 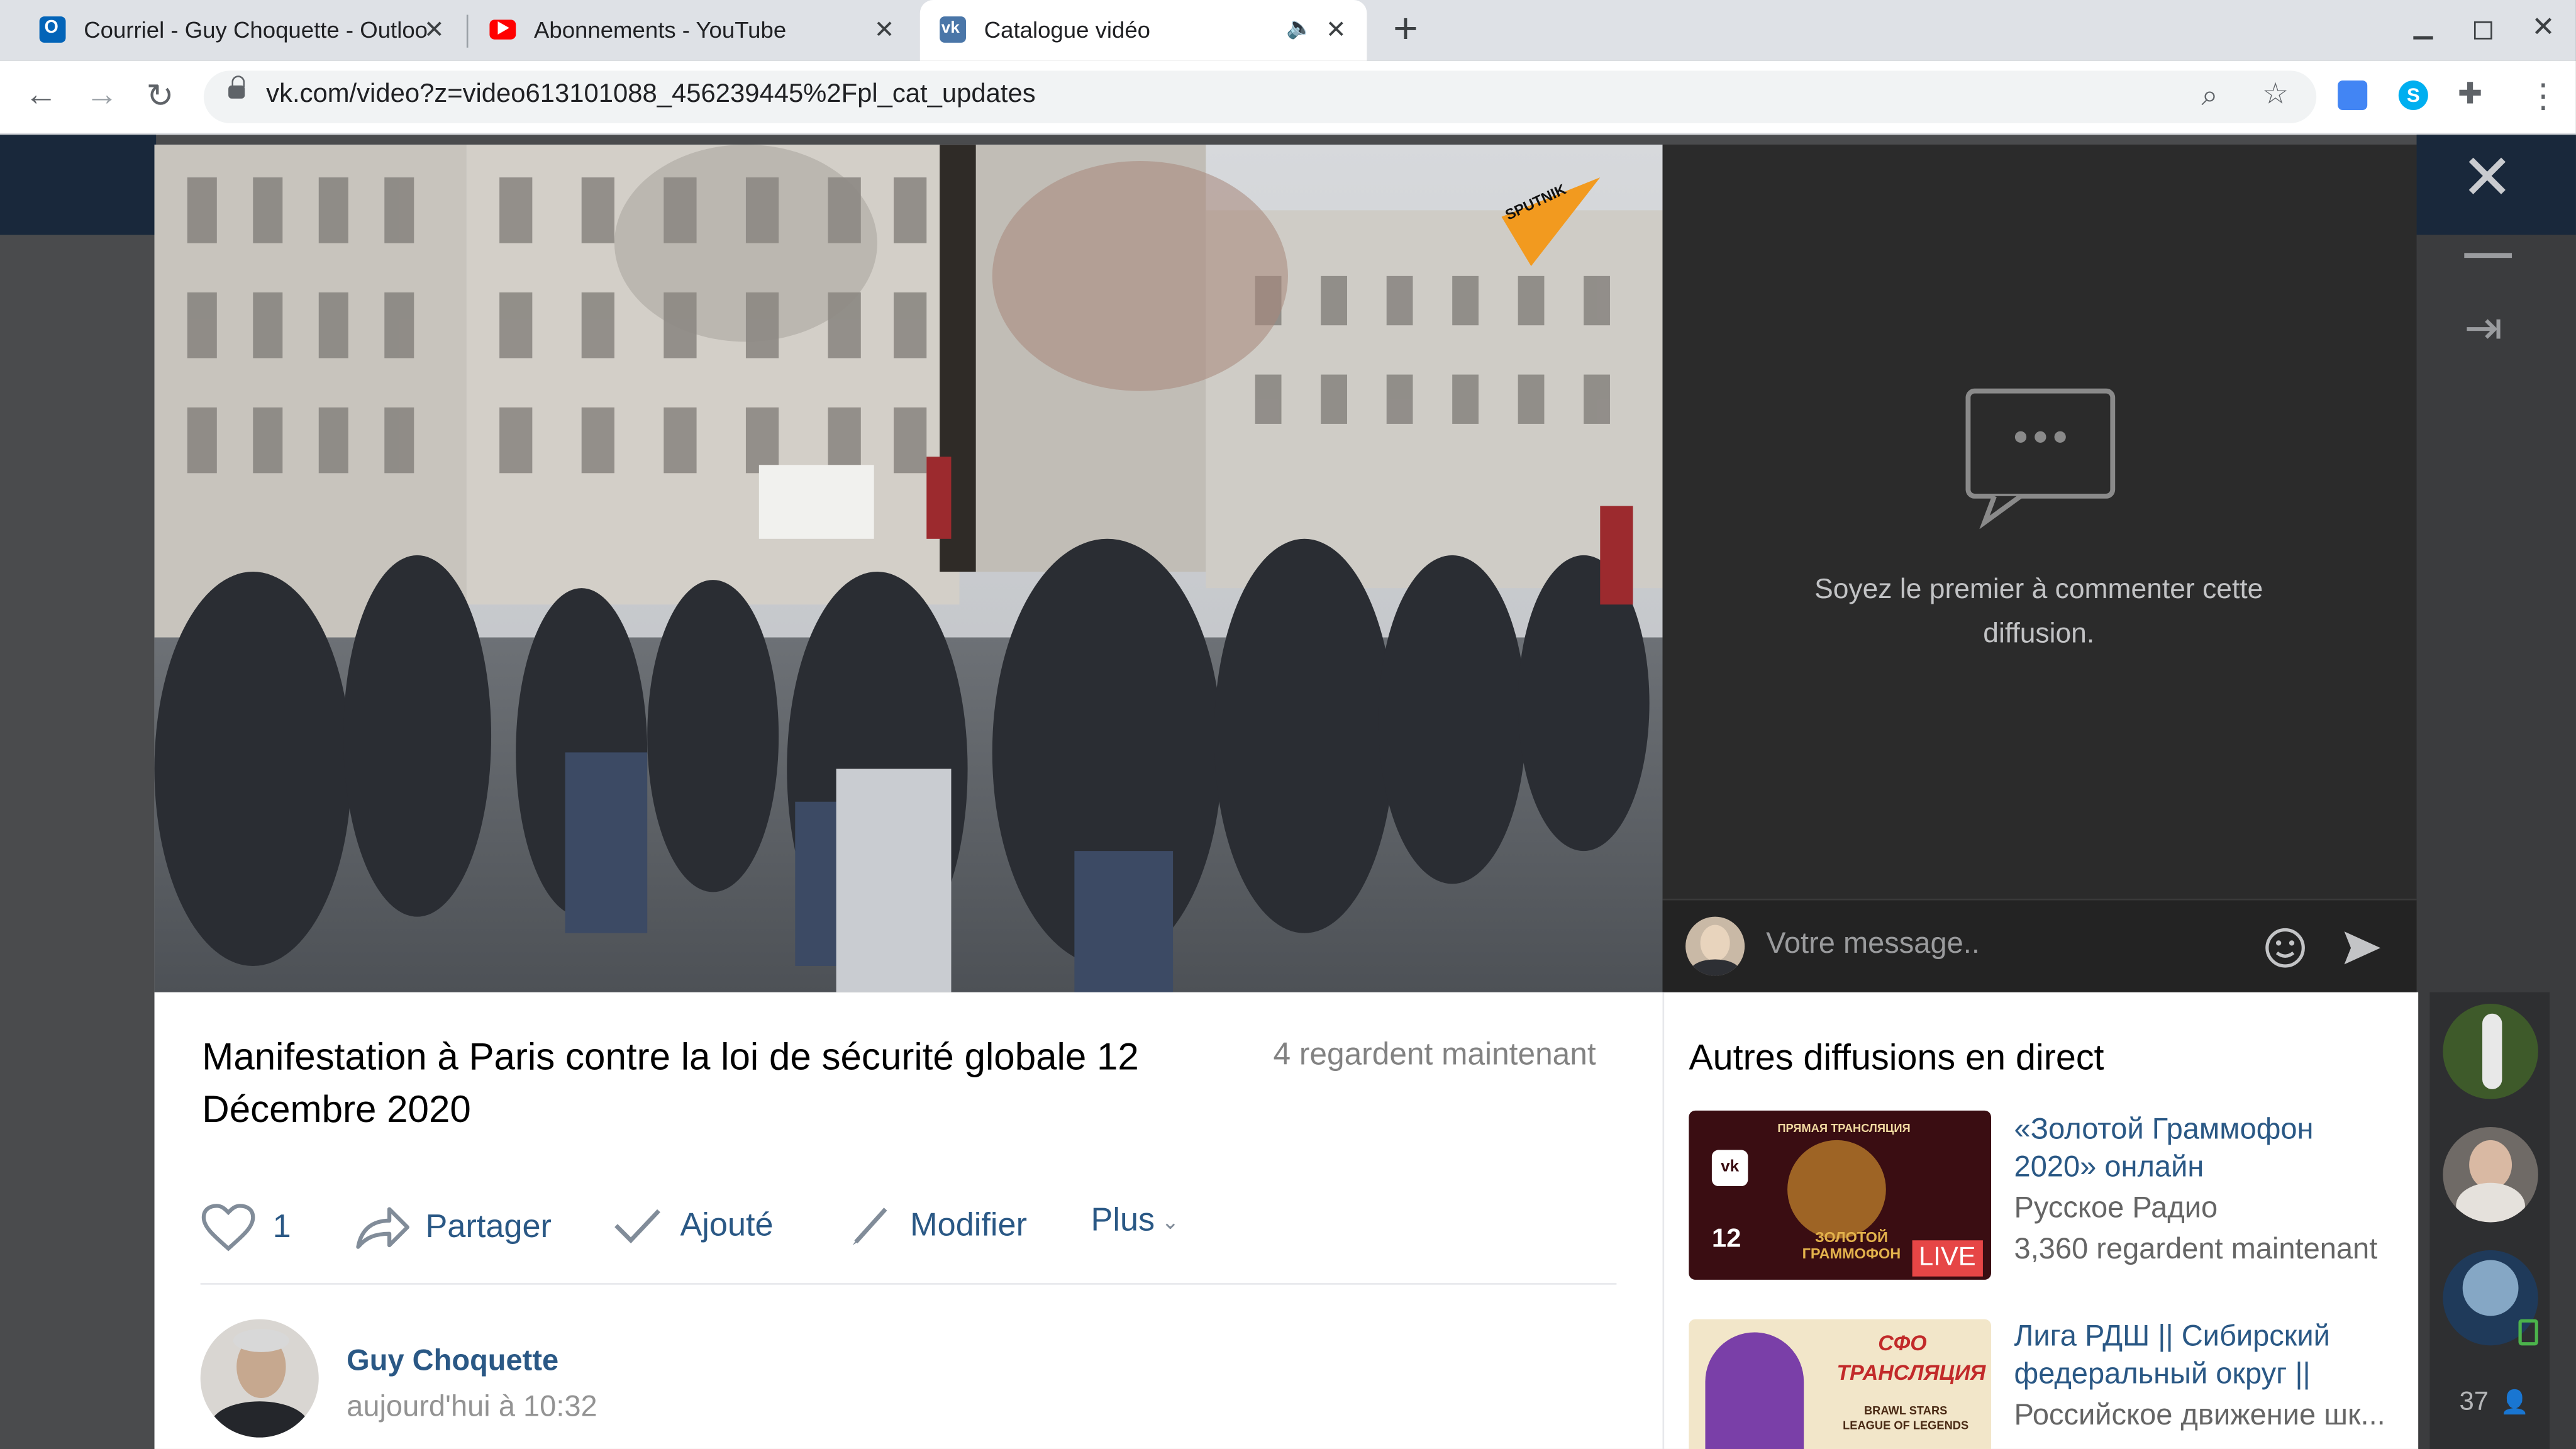 What do you see at coordinates (968, 1224) in the screenshot?
I see `edit-label: Modifier` at bounding box center [968, 1224].